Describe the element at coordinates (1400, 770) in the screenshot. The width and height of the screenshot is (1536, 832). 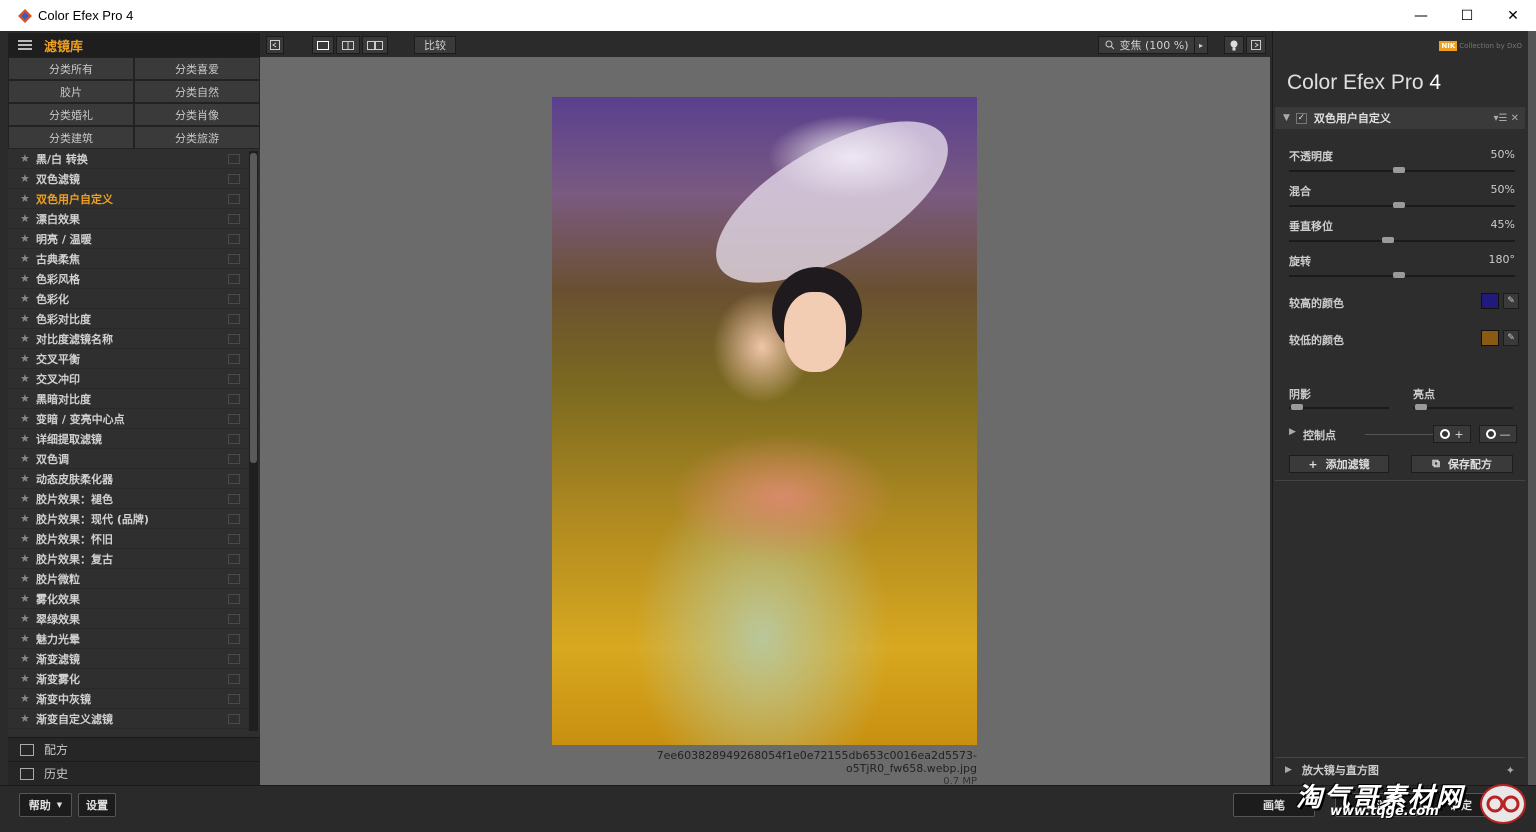
I see `loupe-histogram-row: ▶ 放大镜与直方图 ✦` at that location.